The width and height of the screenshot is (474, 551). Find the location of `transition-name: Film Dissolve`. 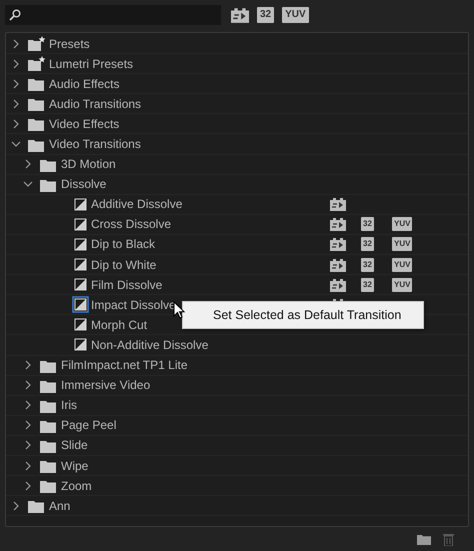

transition-name: Film Dissolve is located at coordinates (126, 285).